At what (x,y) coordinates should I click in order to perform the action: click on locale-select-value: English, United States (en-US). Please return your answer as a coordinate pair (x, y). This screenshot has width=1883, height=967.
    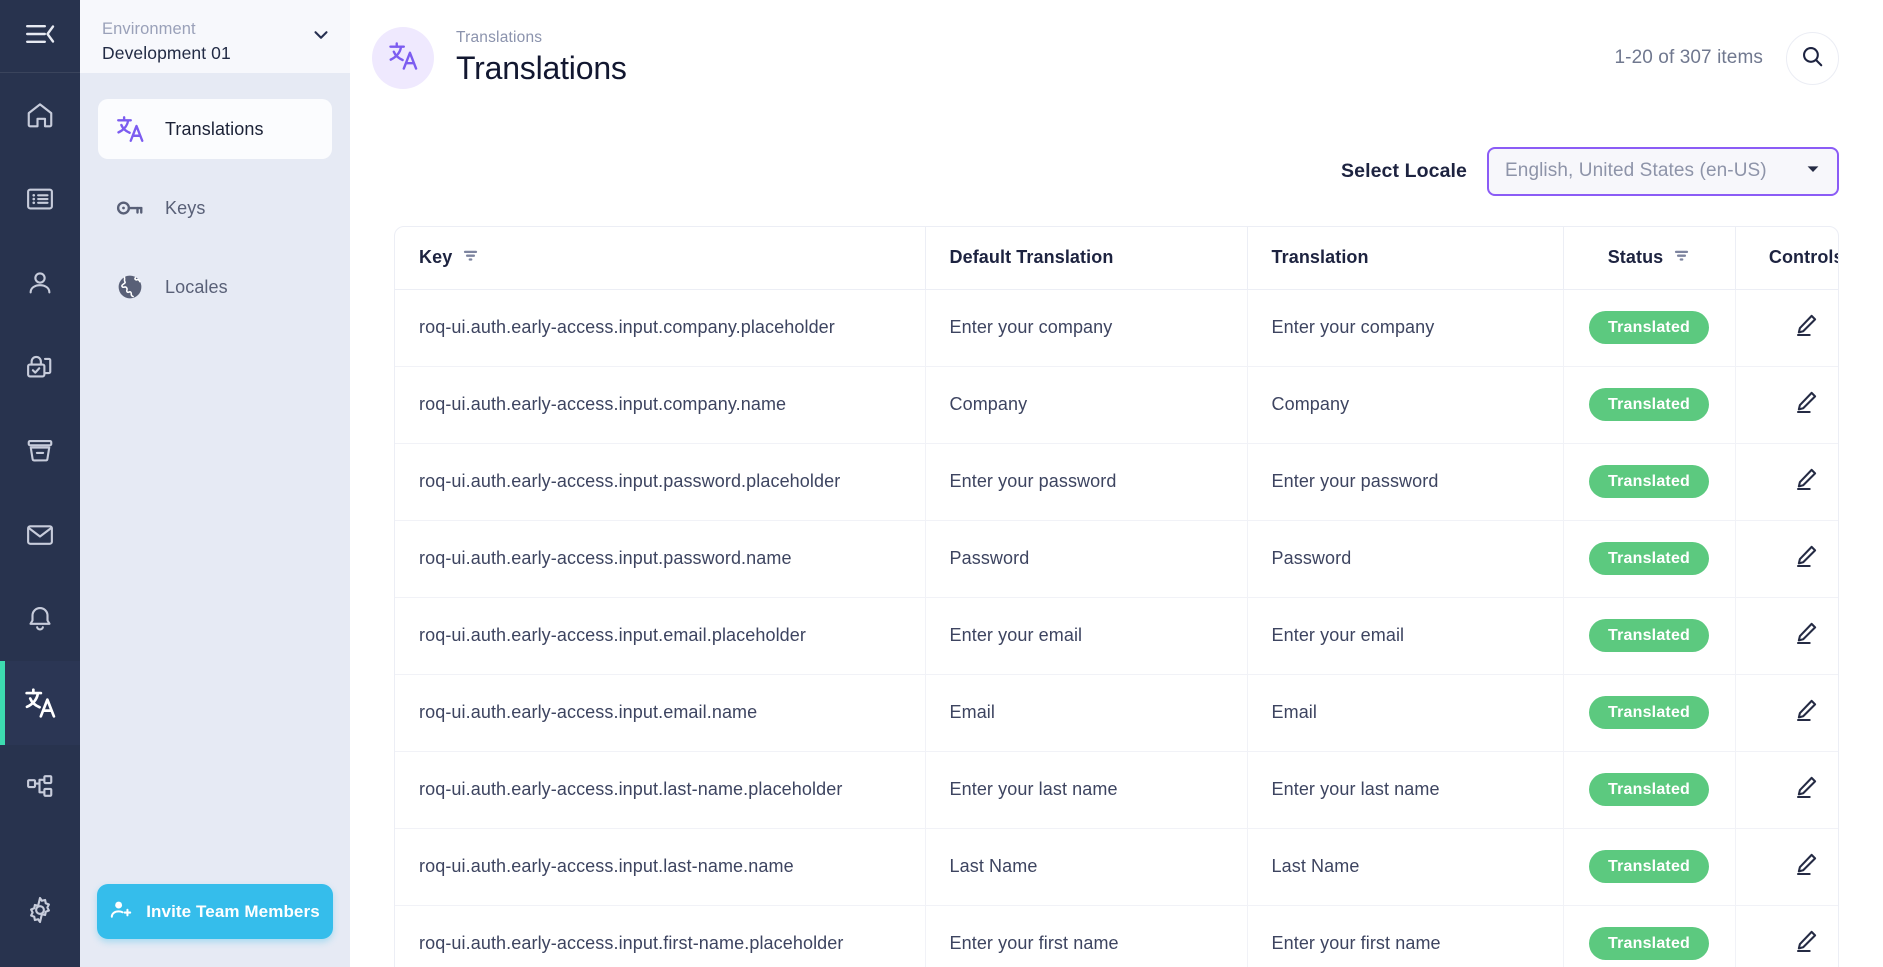
    Looking at the image, I should click on (1636, 170).